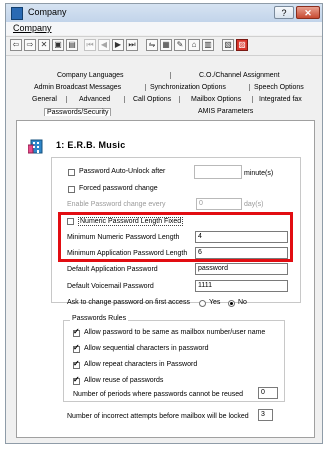 Image resolution: width=329 pixels, height=451 pixels. I want to click on enable-change-field: 0, so click(219, 204).